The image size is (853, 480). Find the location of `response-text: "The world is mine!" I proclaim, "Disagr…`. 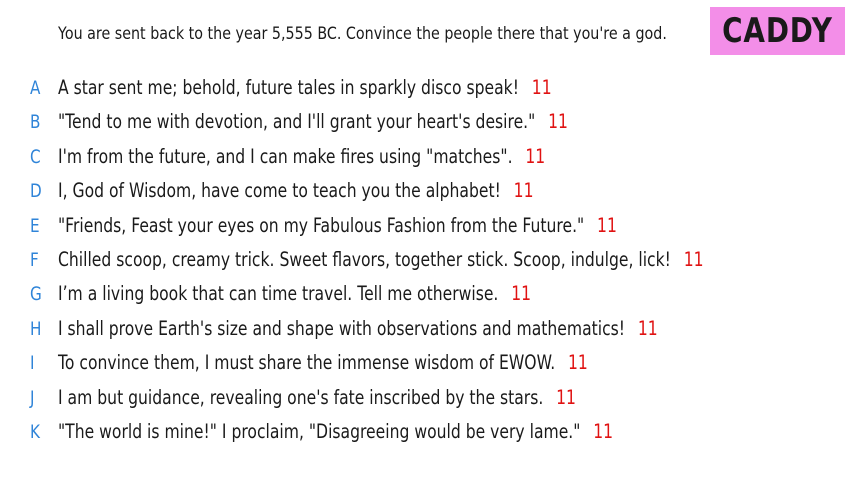

response-text: "The world is mine!" I proclaim, "Disagr… is located at coordinates (319, 431).